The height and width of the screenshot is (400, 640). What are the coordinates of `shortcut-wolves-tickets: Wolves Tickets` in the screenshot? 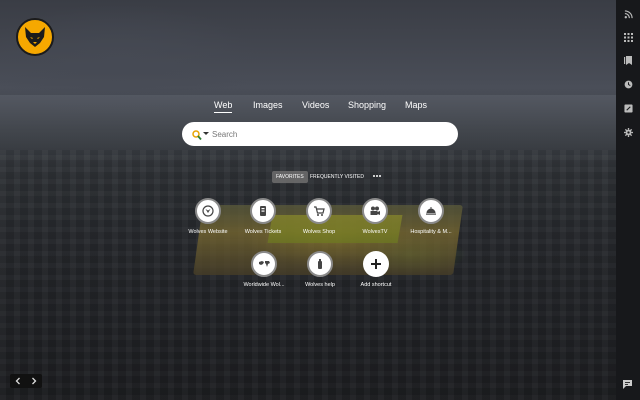 It's located at (263, 216).